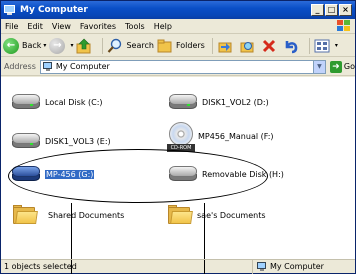 Image resolution: width=356 pixels, height=274 pixels. Describe the element at coordinates (262, 266) in the screenshot. I see `my-computer-status-icon` at that location.